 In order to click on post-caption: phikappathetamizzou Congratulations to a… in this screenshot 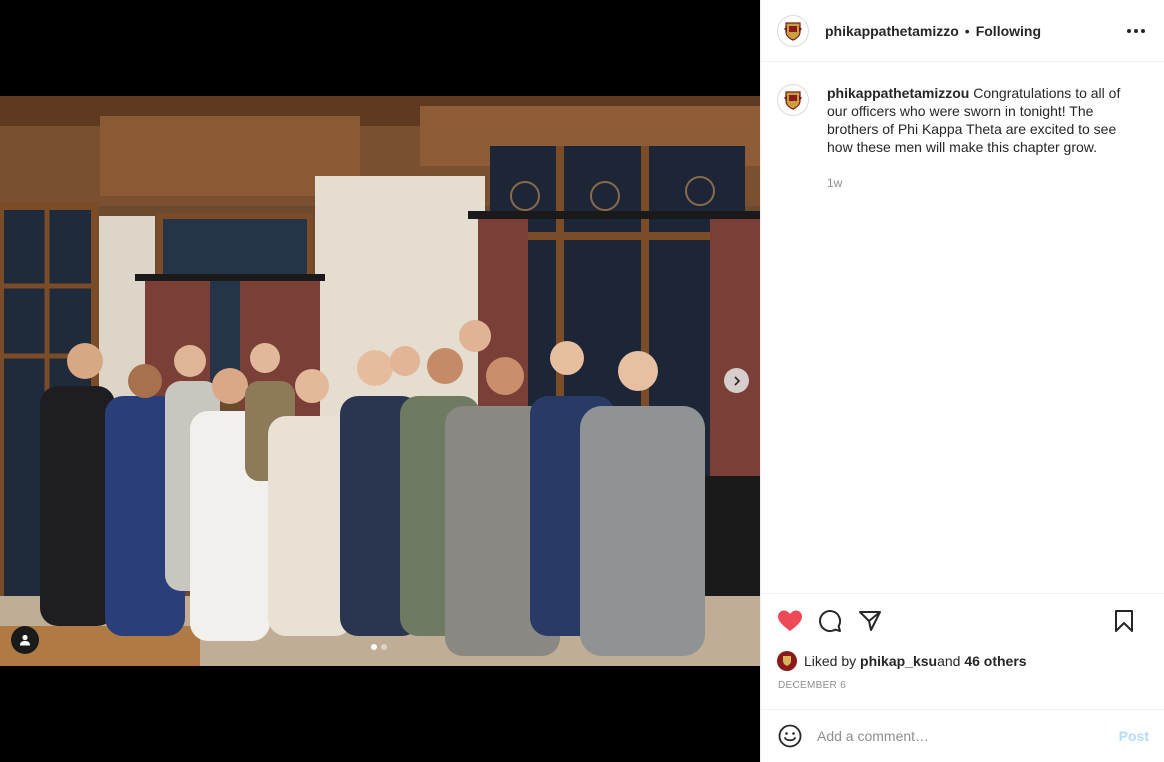, I will do `click(963, 138)`.